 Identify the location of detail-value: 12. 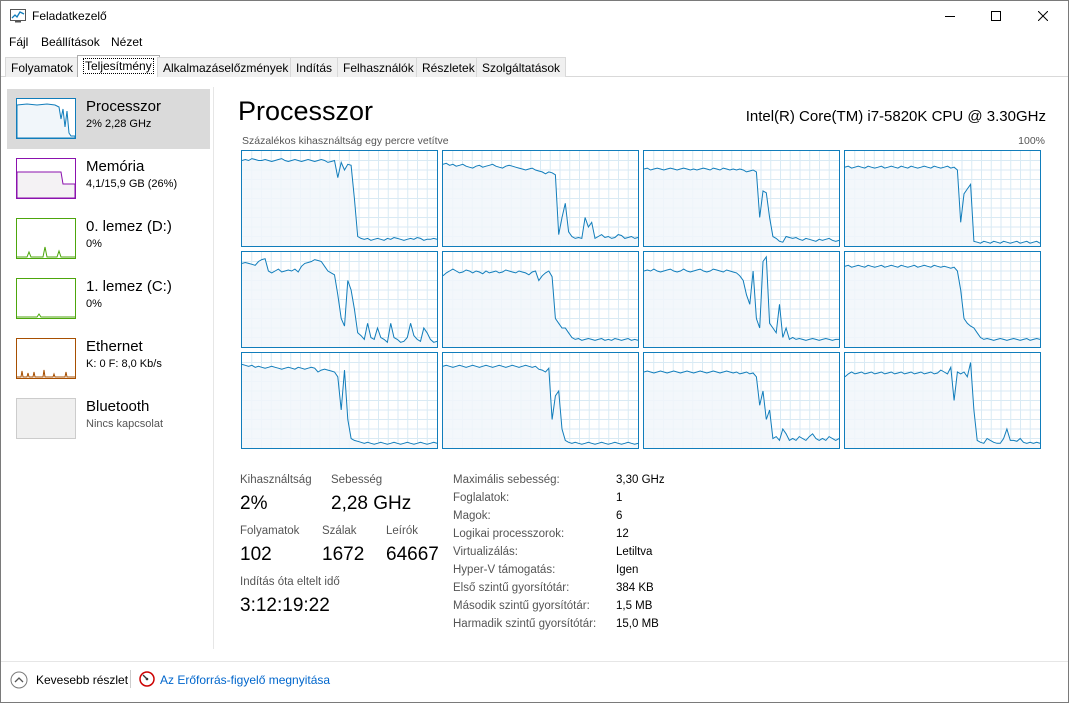
(622, 534).